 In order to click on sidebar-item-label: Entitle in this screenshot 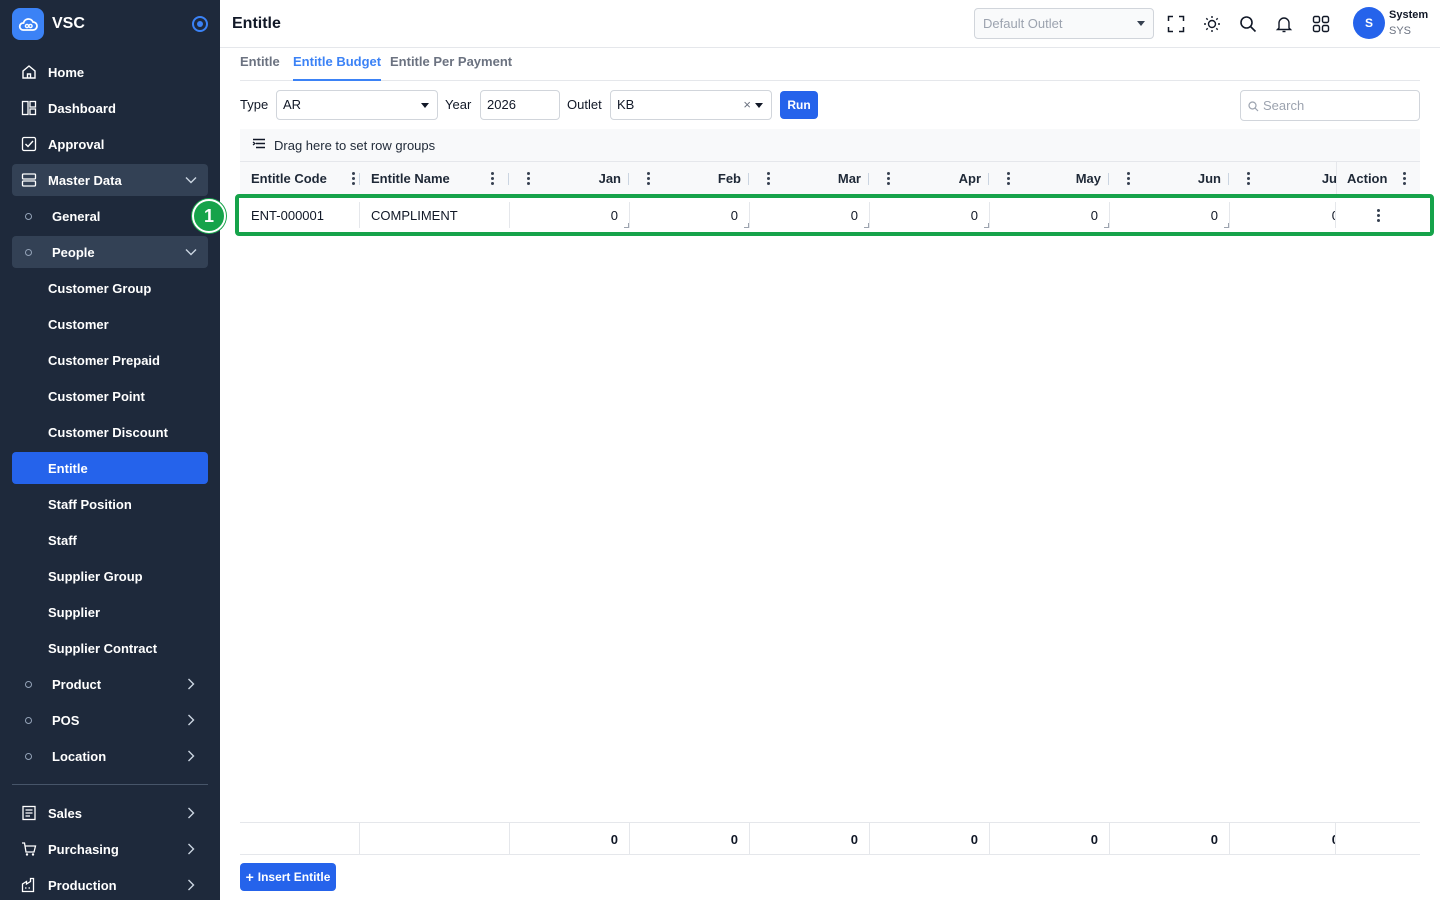, I will do `click(68, 468)`.